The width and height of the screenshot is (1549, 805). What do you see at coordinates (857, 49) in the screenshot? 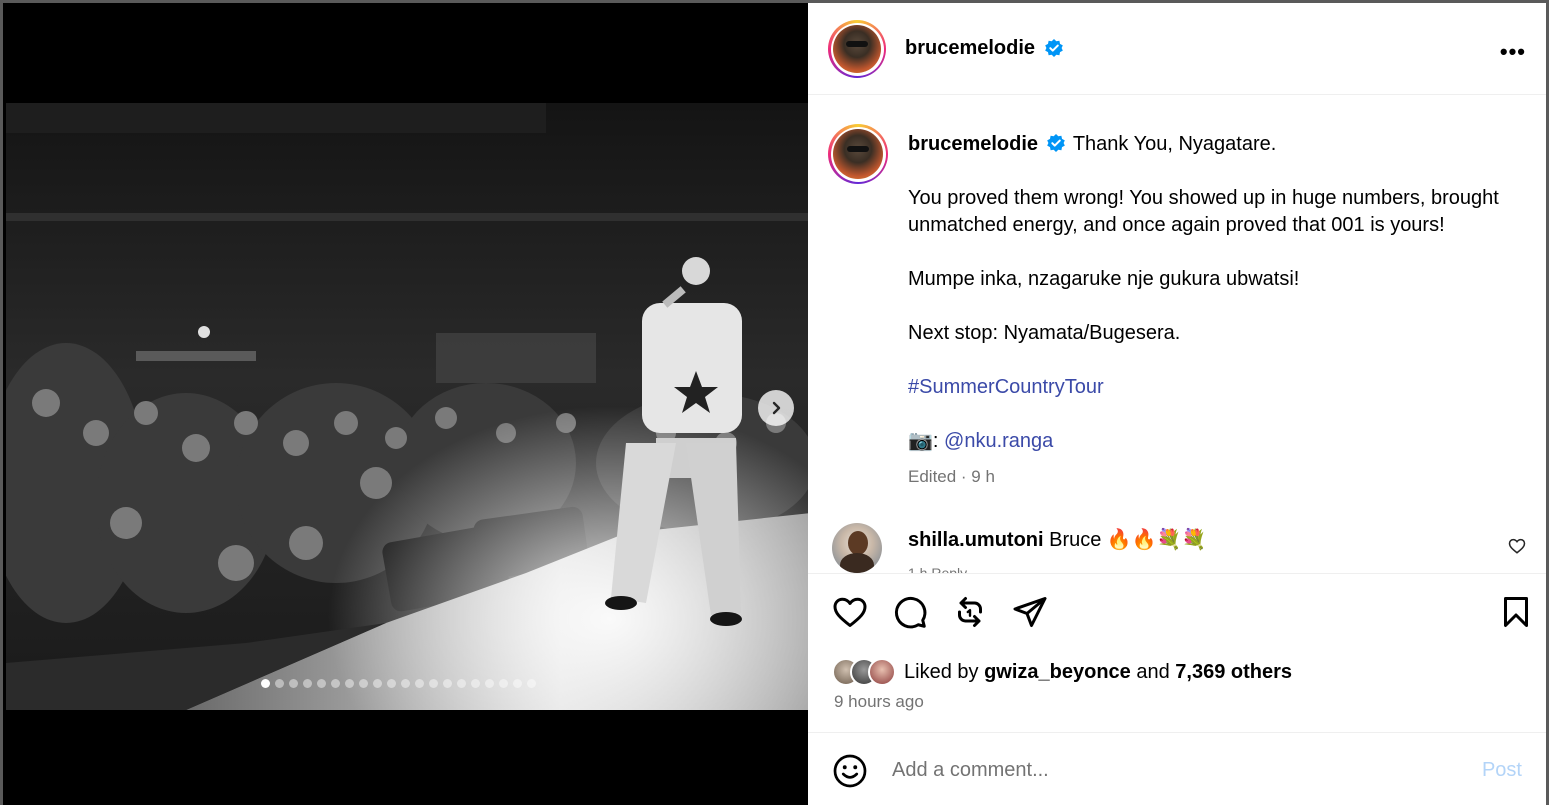
I see `author-avatar` at bounding box center [857, 49].